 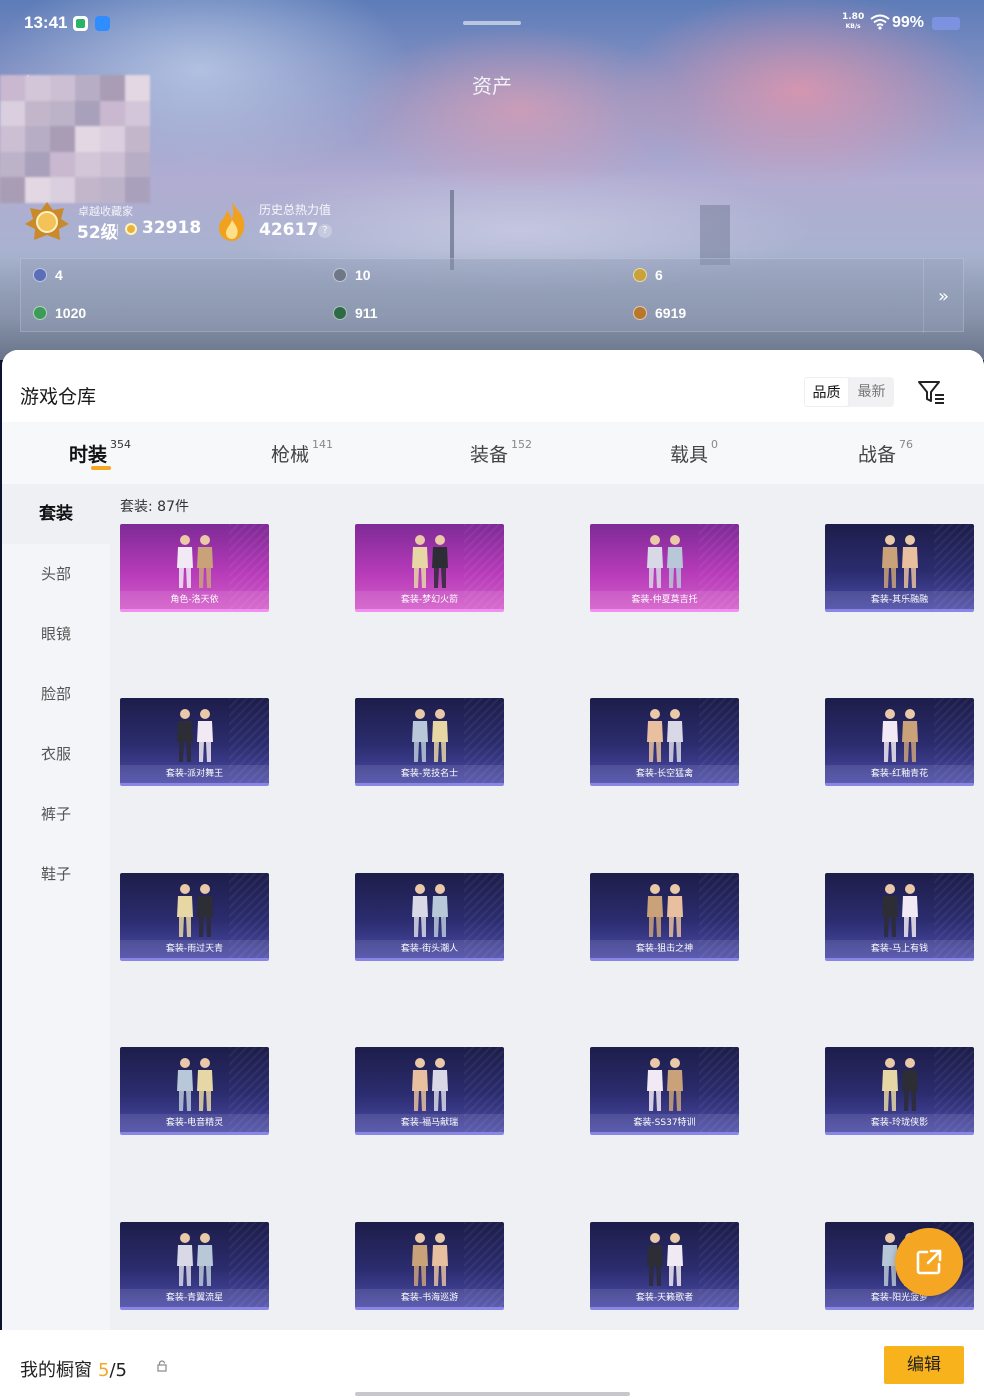 I want to click on tab-count: 354, so click(x=121, y=444).